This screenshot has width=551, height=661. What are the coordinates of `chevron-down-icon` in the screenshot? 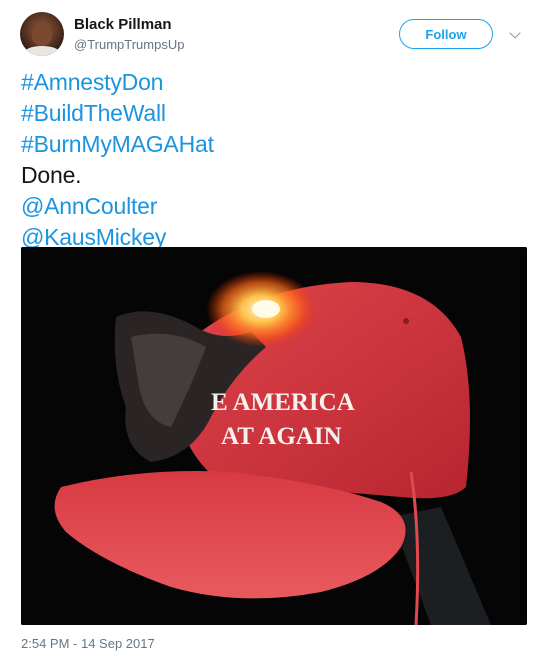 It's located at (515, 33).